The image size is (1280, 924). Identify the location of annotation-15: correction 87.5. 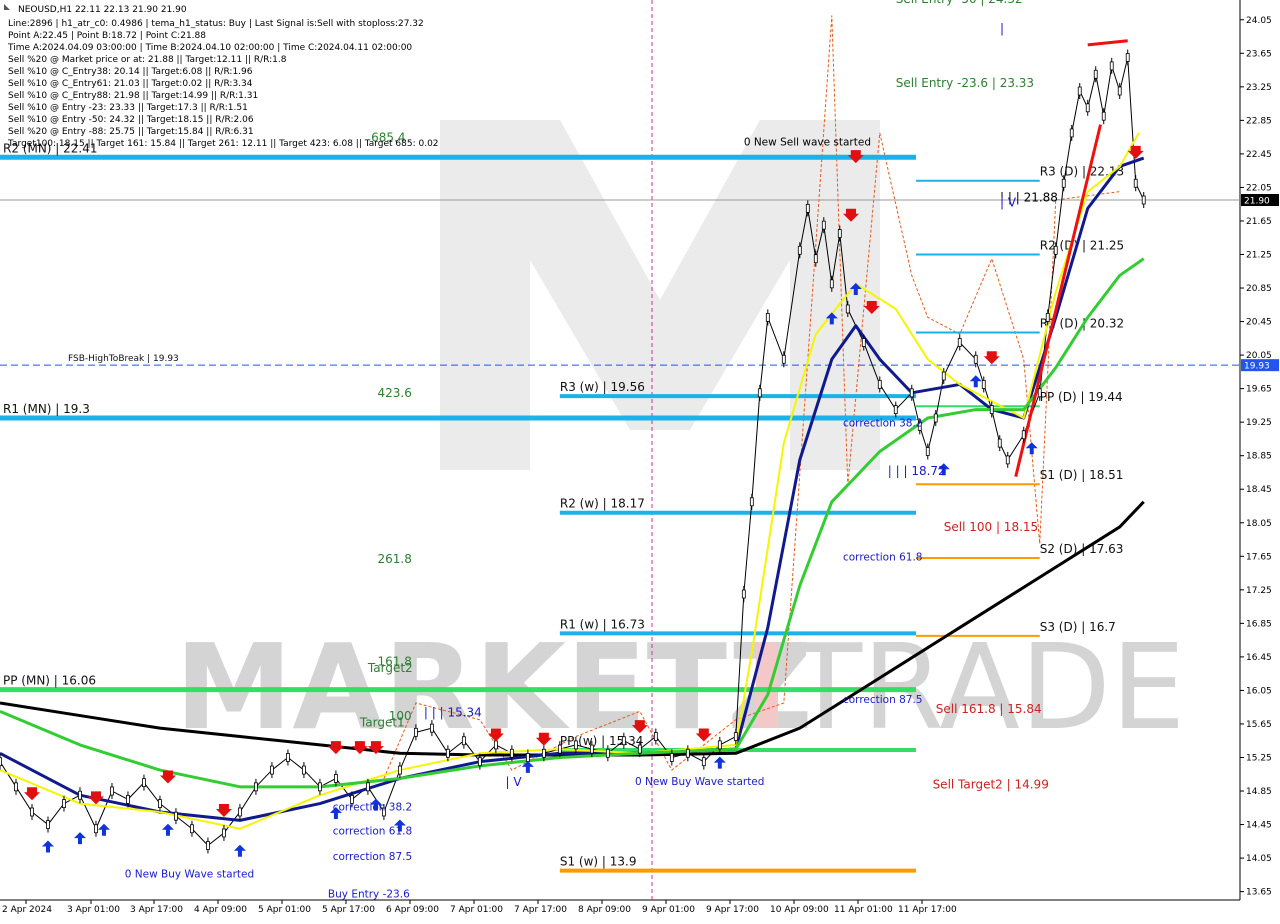
(882, 700).